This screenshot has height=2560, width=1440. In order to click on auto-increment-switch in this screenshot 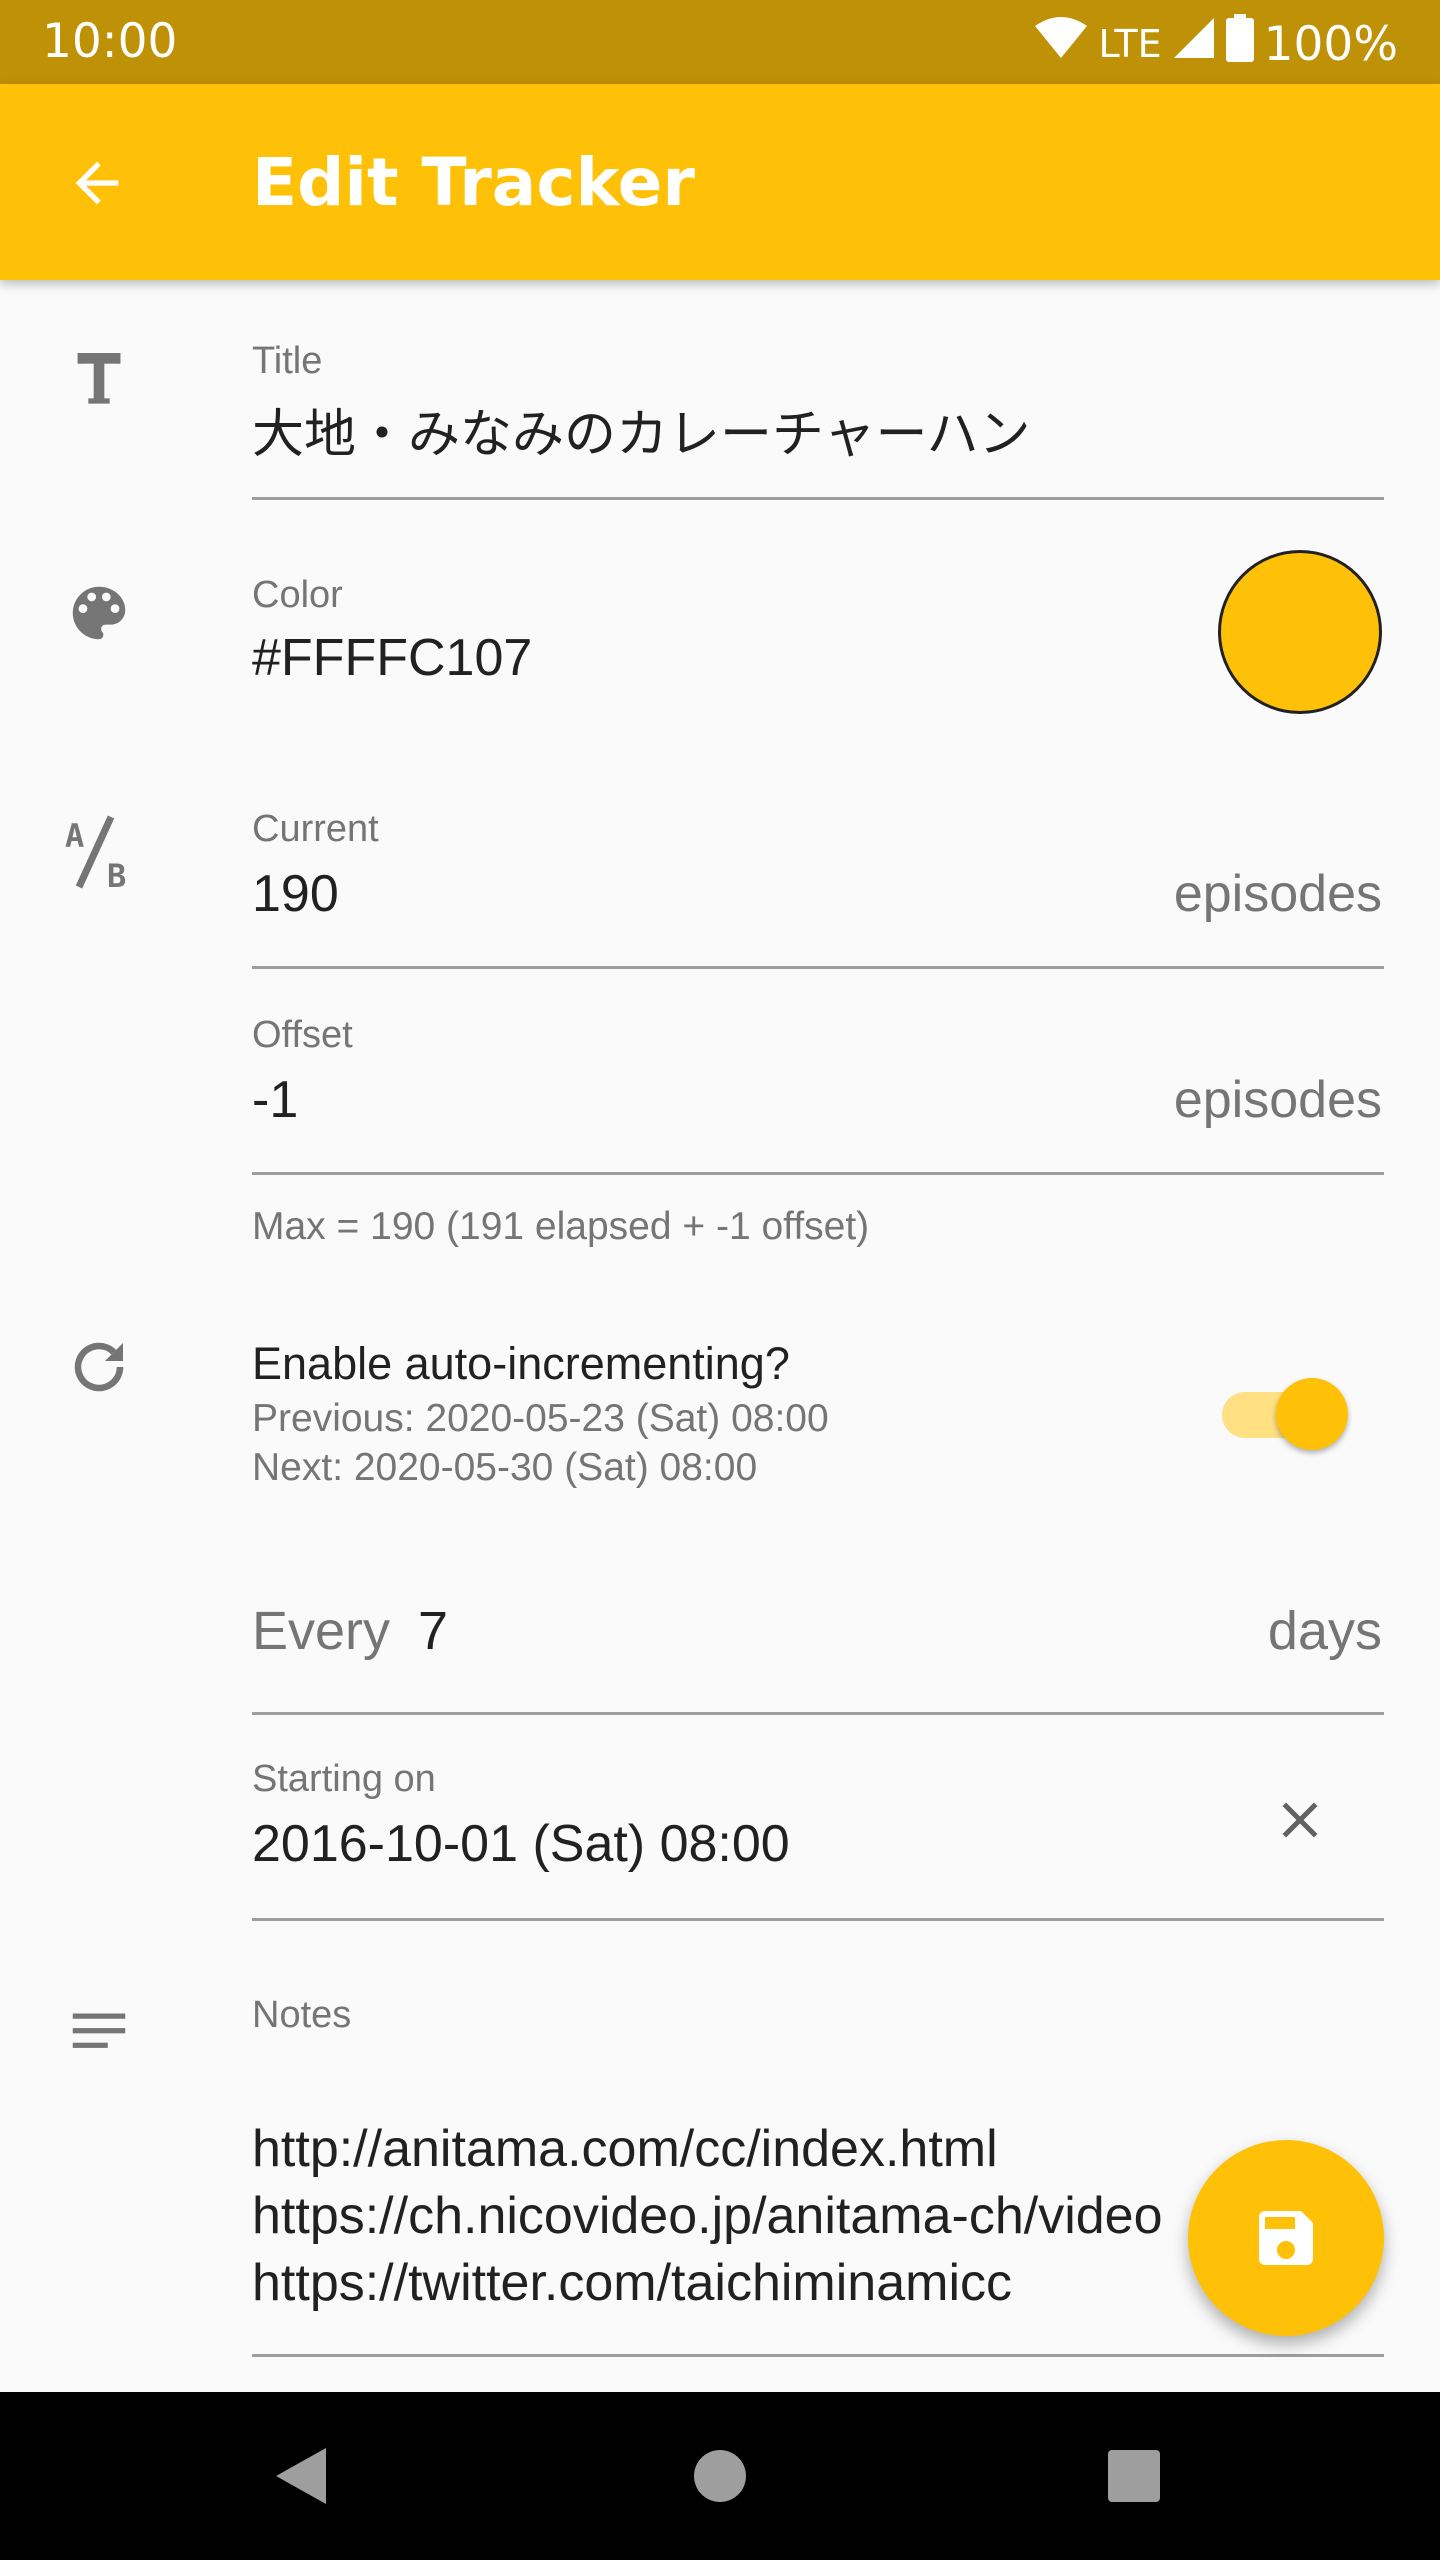, I will do `click(1286, 1414)`.